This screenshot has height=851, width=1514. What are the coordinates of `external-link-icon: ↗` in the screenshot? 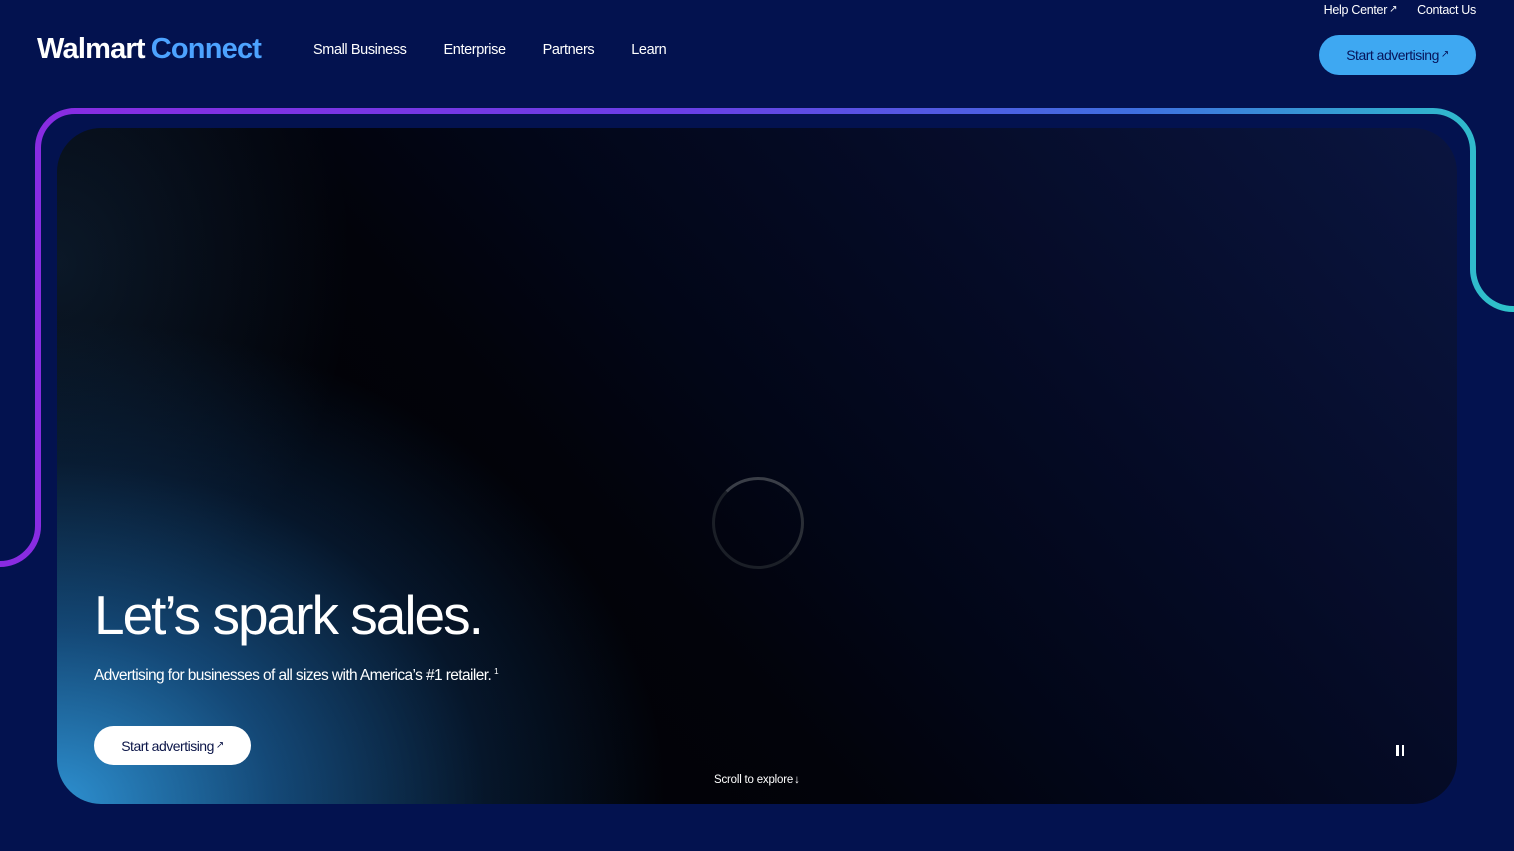 It's located at (219, 745).